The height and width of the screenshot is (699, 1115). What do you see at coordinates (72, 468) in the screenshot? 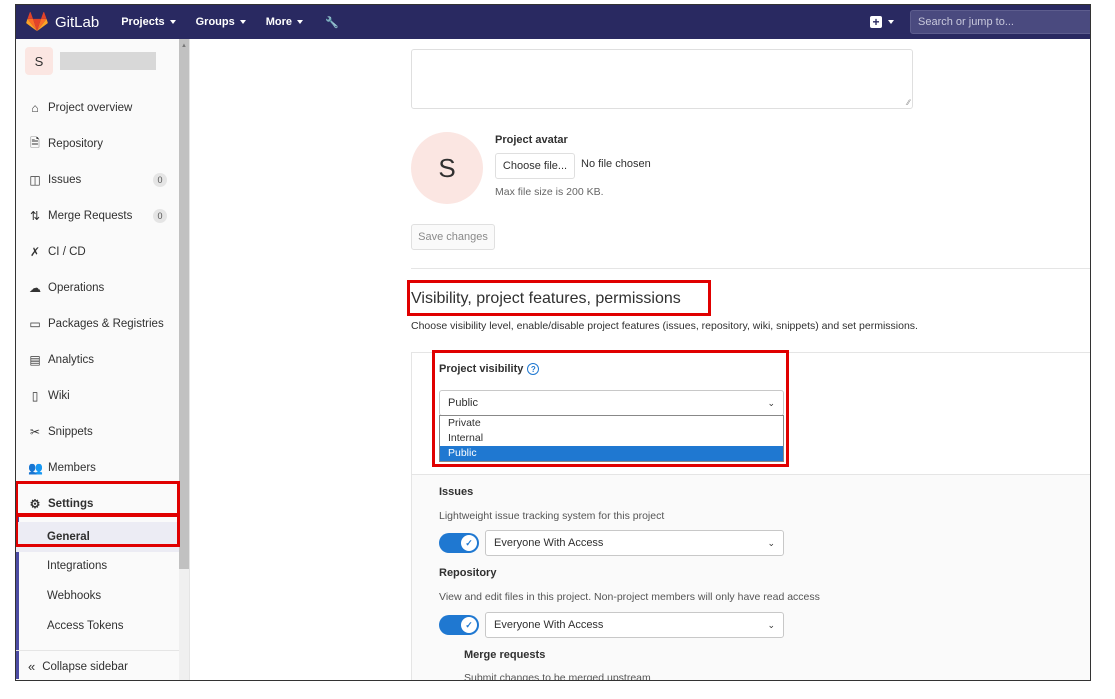
I see `sidebar-item-label: Members` at bounding box center [72, 468].